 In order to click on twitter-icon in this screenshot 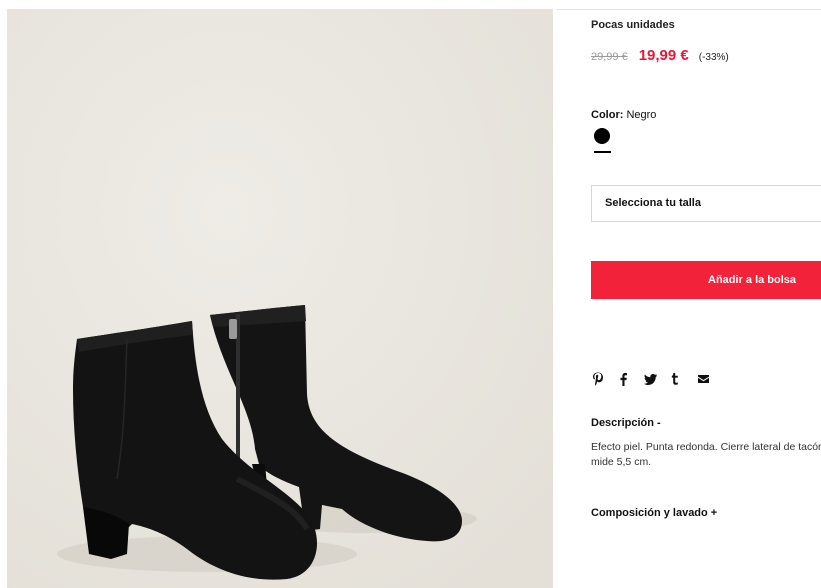, I will do `click(650, 379)`.